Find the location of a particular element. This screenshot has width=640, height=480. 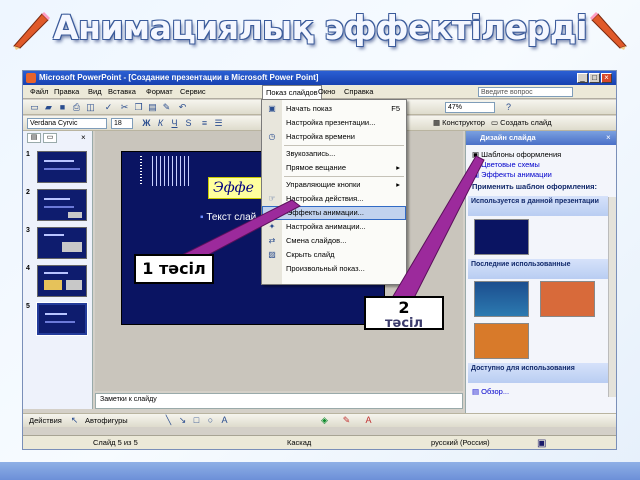

fill-color-icon: ◈ is located at coordinates (324, 420).